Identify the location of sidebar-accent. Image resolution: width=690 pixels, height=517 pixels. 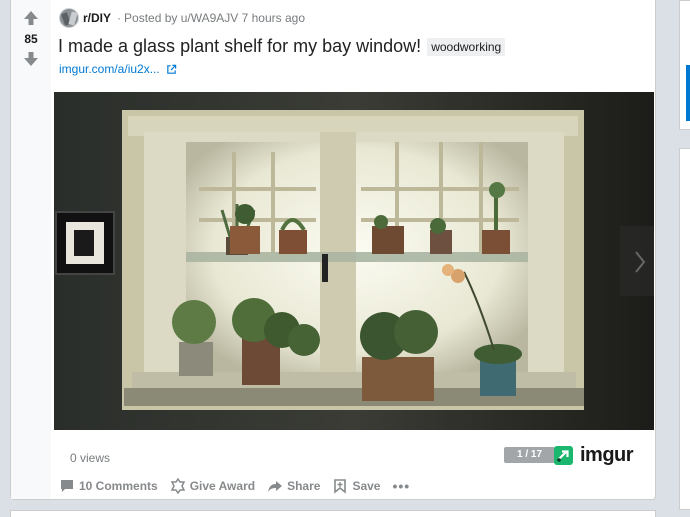
(688, 93).